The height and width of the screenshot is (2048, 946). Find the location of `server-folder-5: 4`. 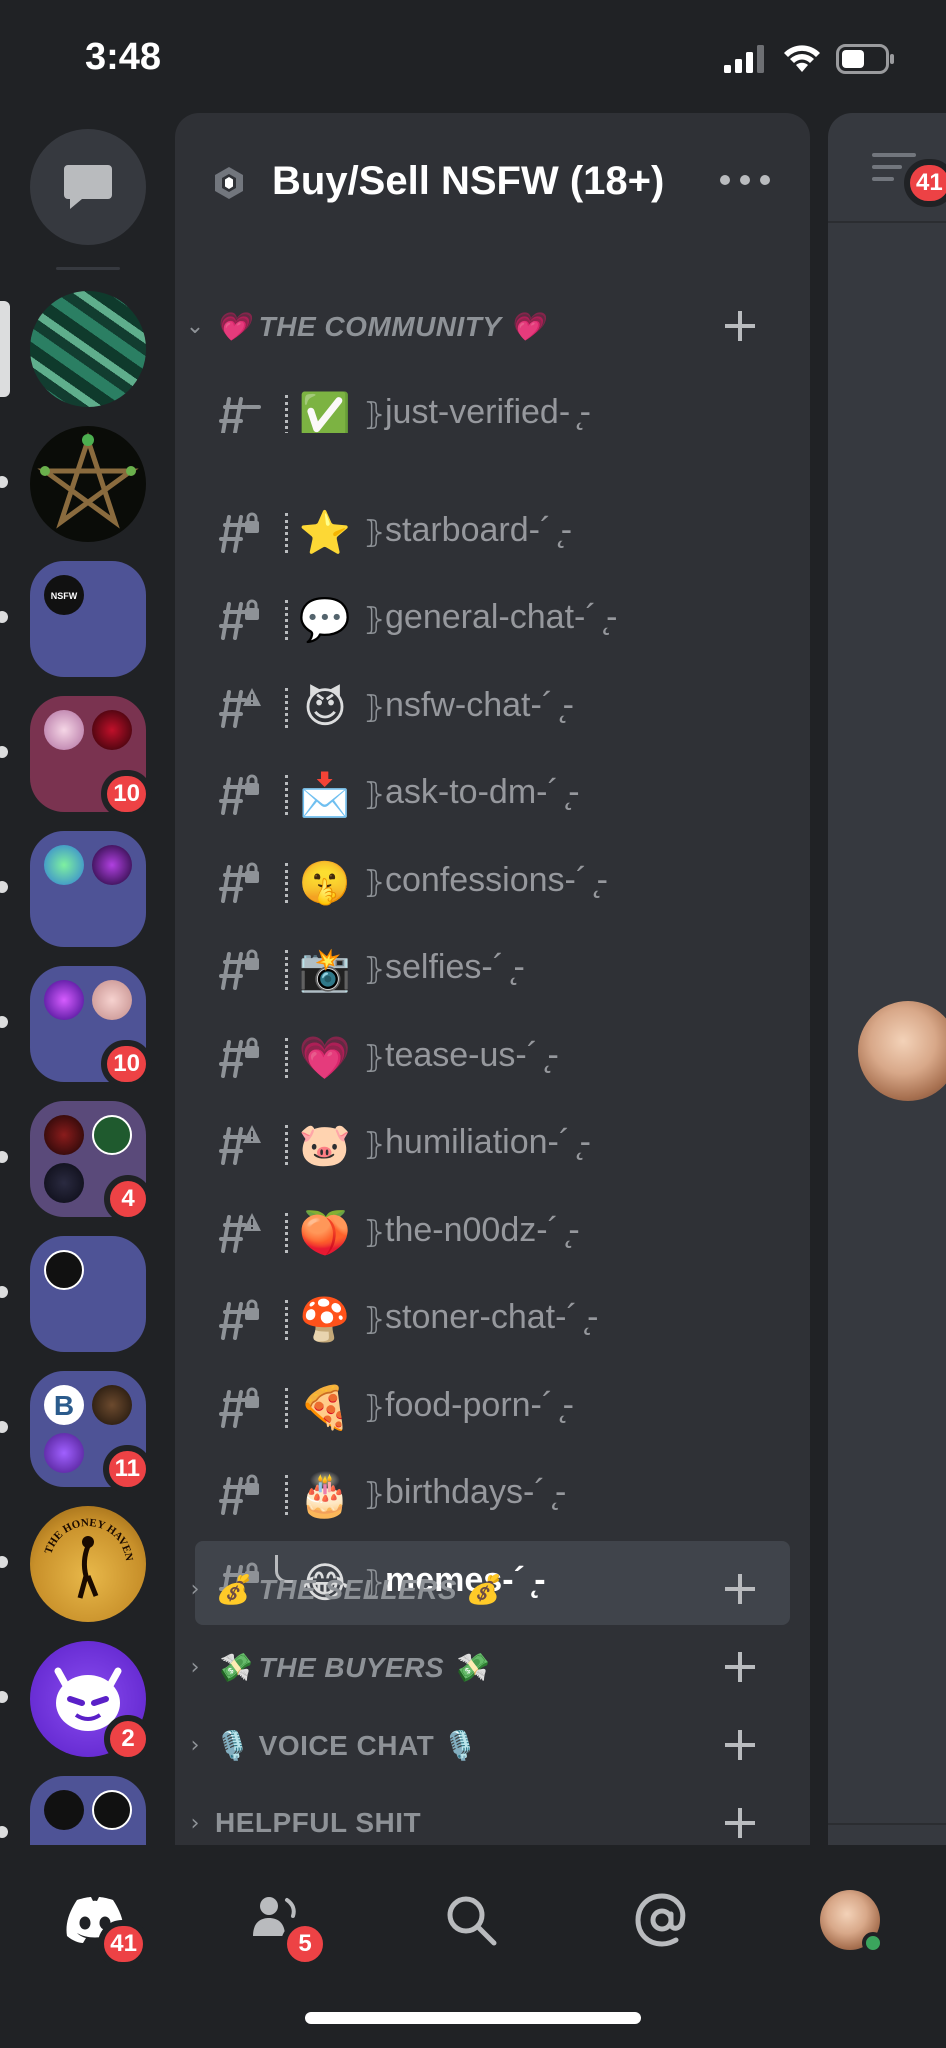

server-folder-5: 4 is located at coordinates (91, 1162).